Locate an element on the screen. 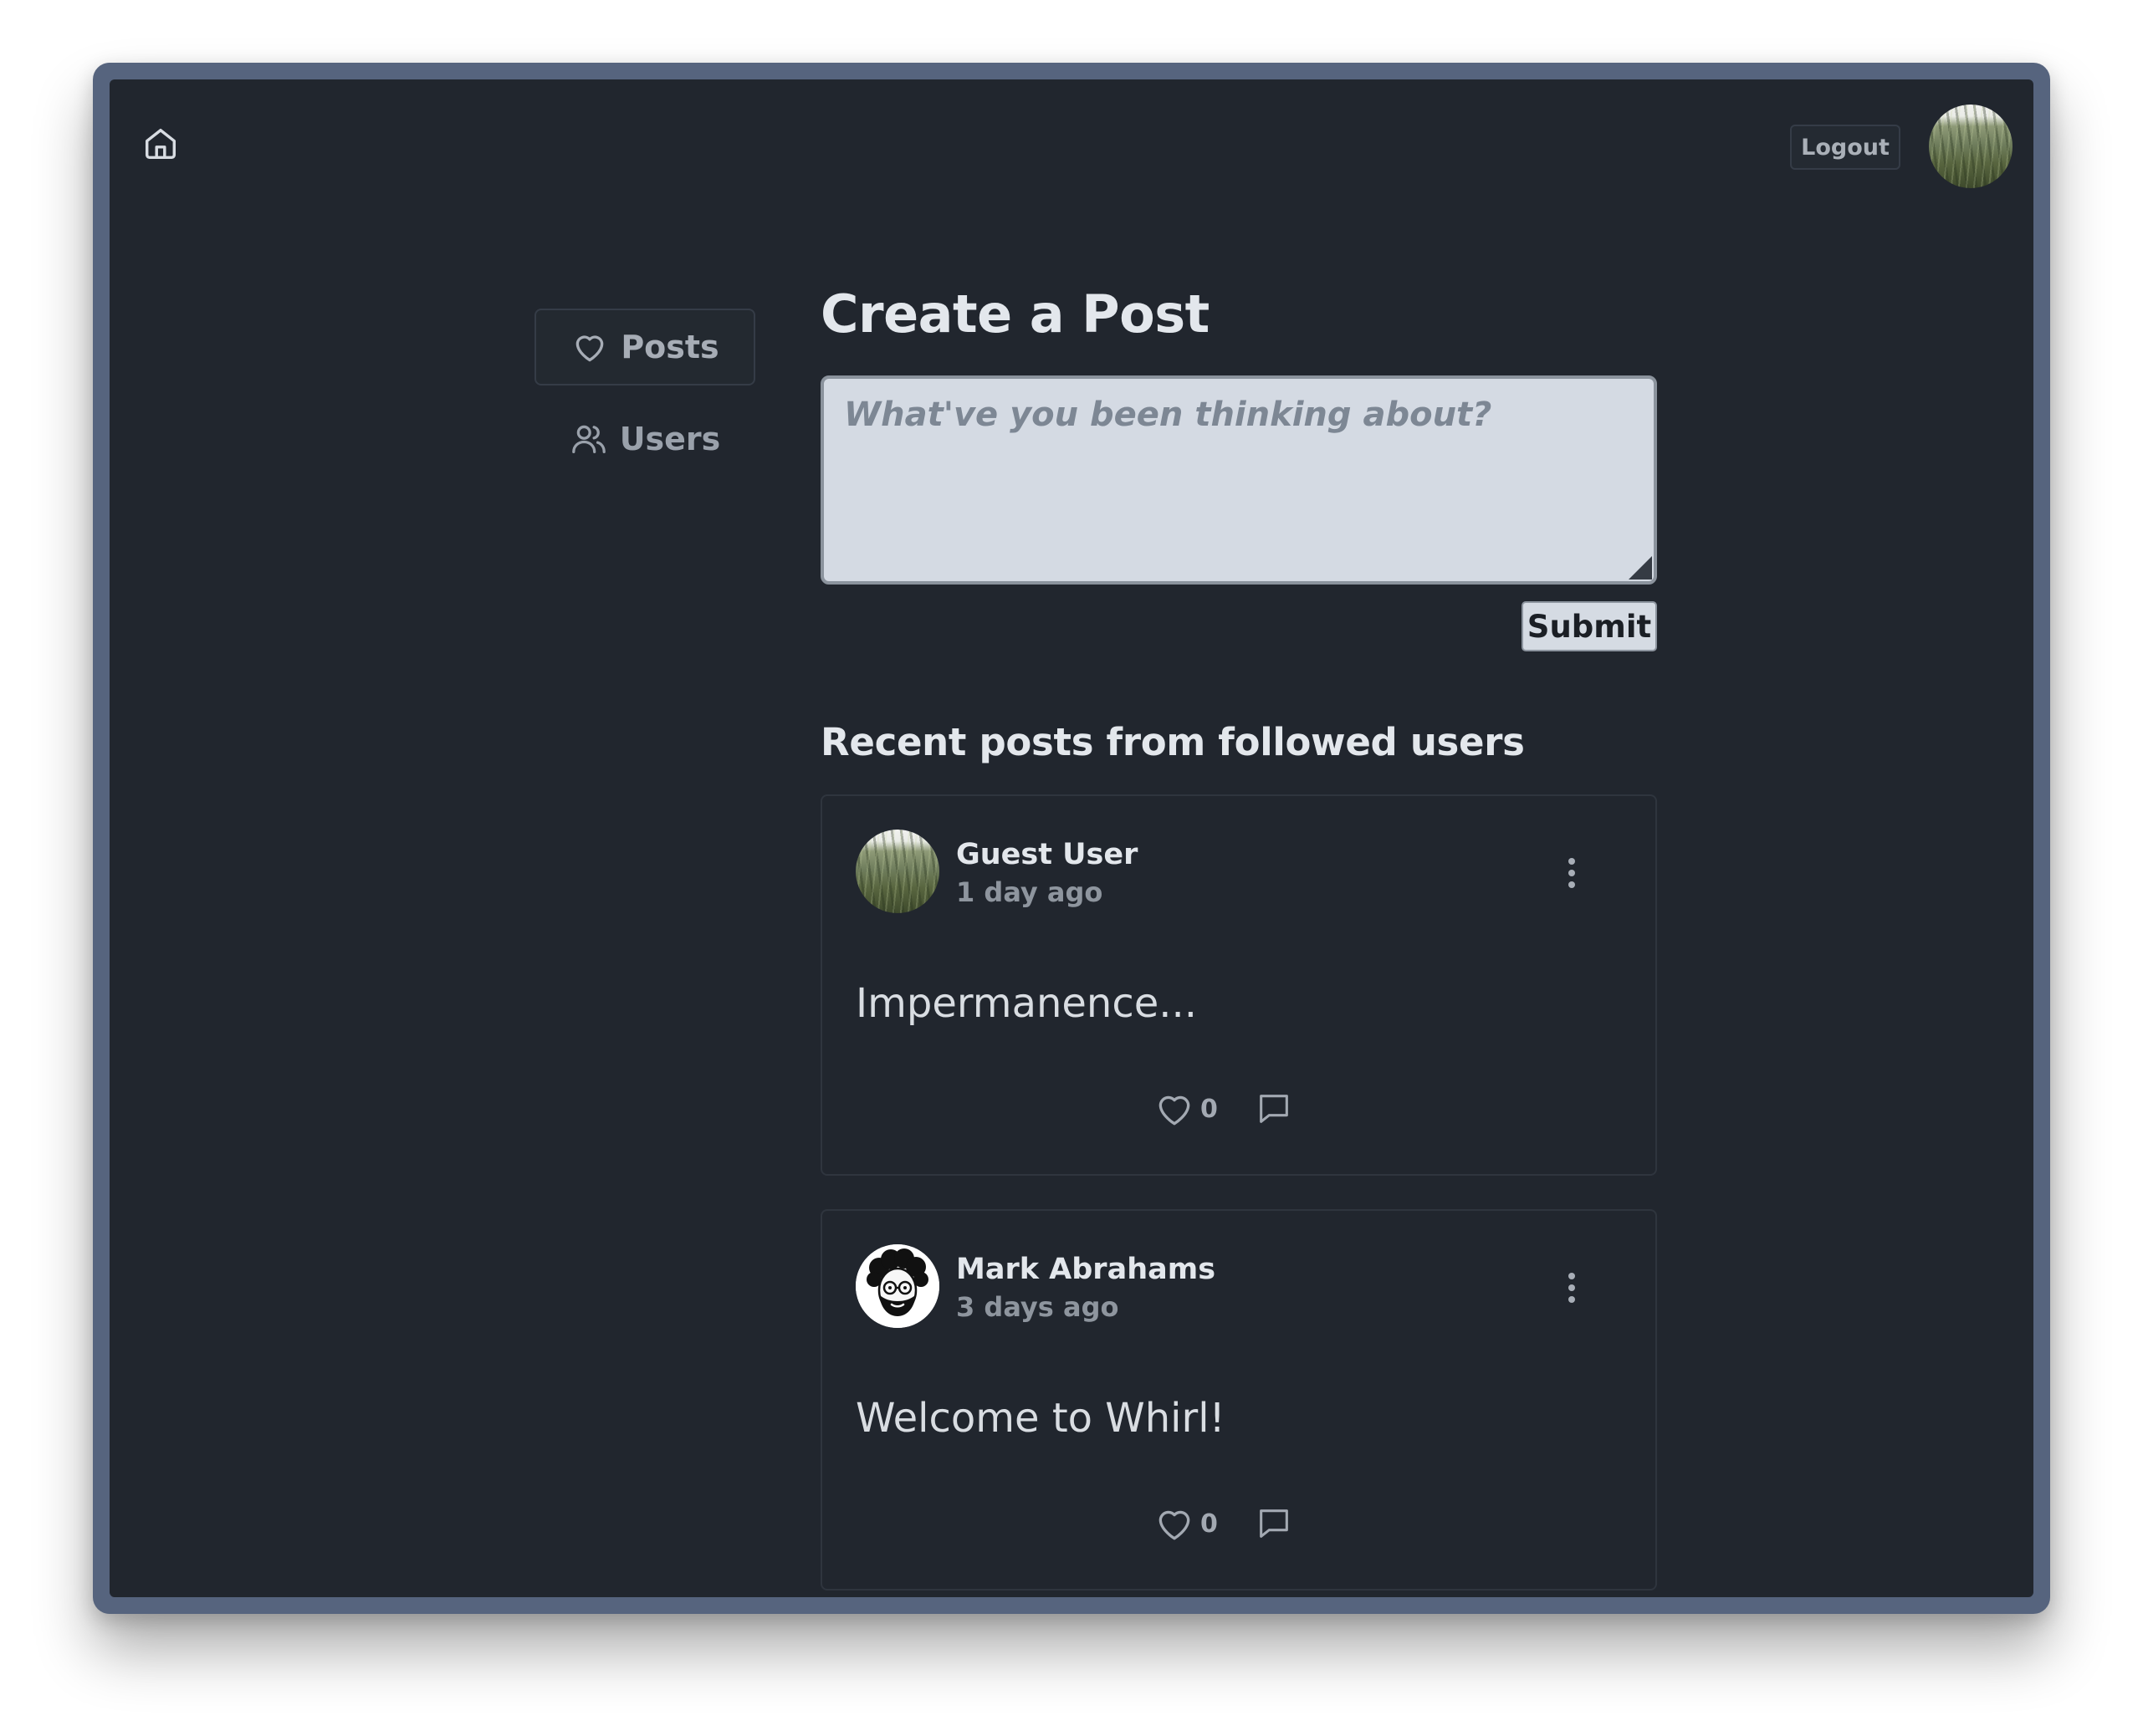 Image resolution: width=2143 pixels, height=1736 pixels. post-card: Guest User 1 day ago Impermanence... 0 is located at coordinates (1239, 985).